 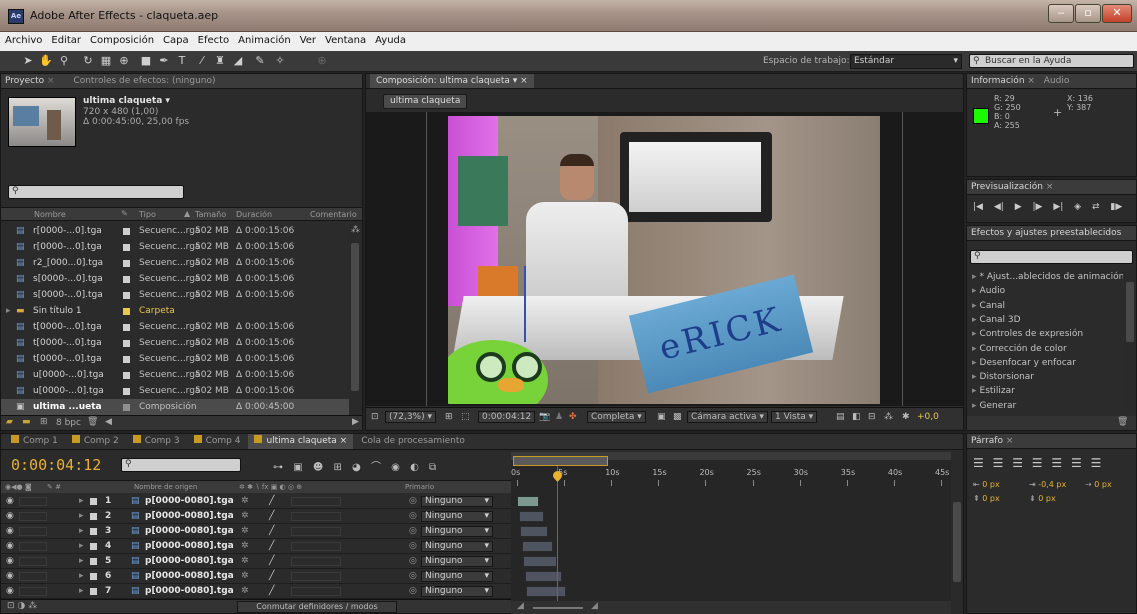 I want to click on indent-left-field: ⇤ 0 px, so click(x=986, y=484).